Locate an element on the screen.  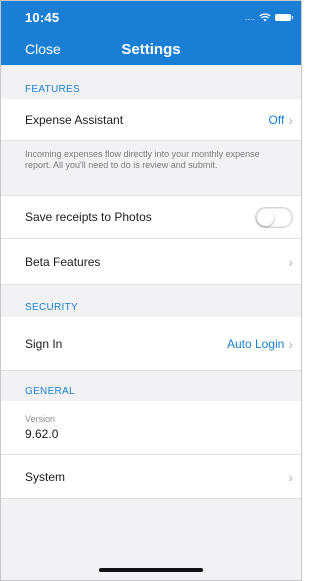
save-receipts-toggle is located at coordinates (274, 217).